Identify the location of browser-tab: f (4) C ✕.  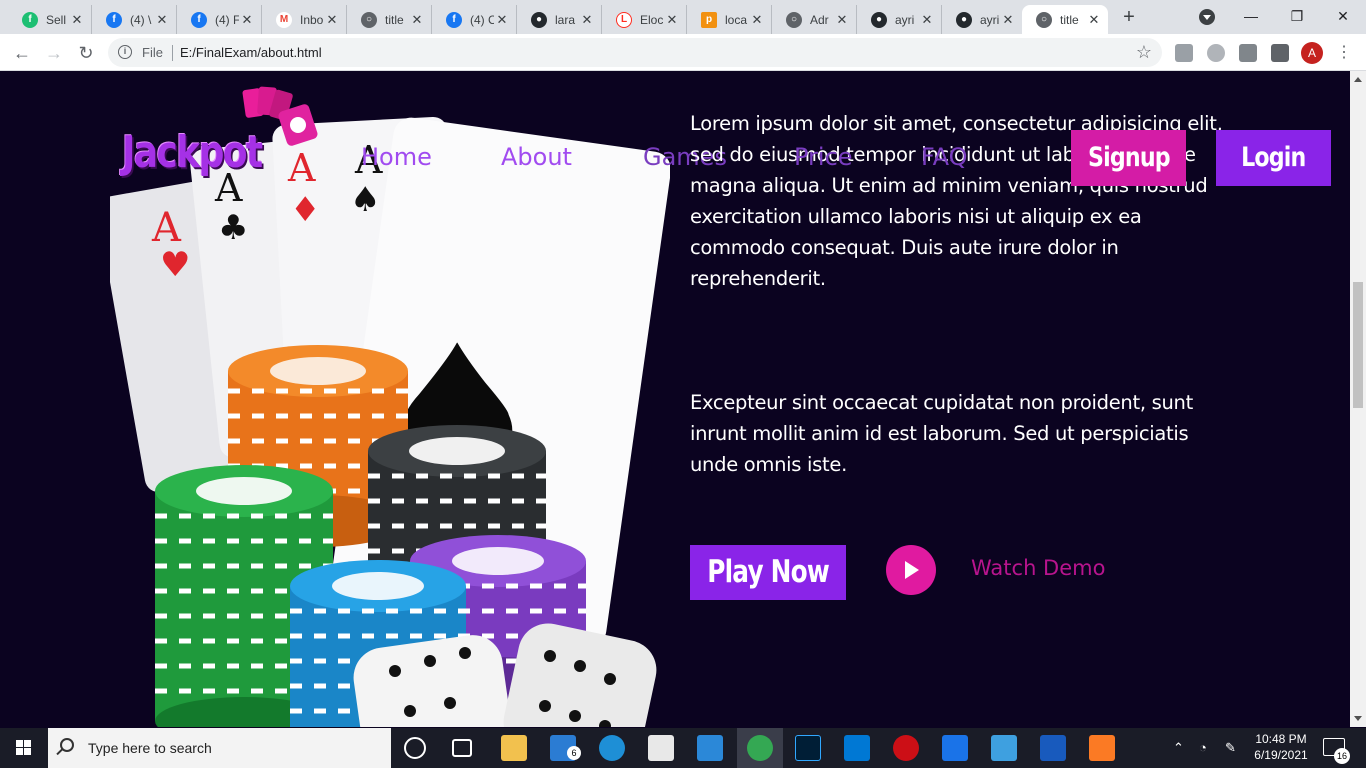
(474, 19).